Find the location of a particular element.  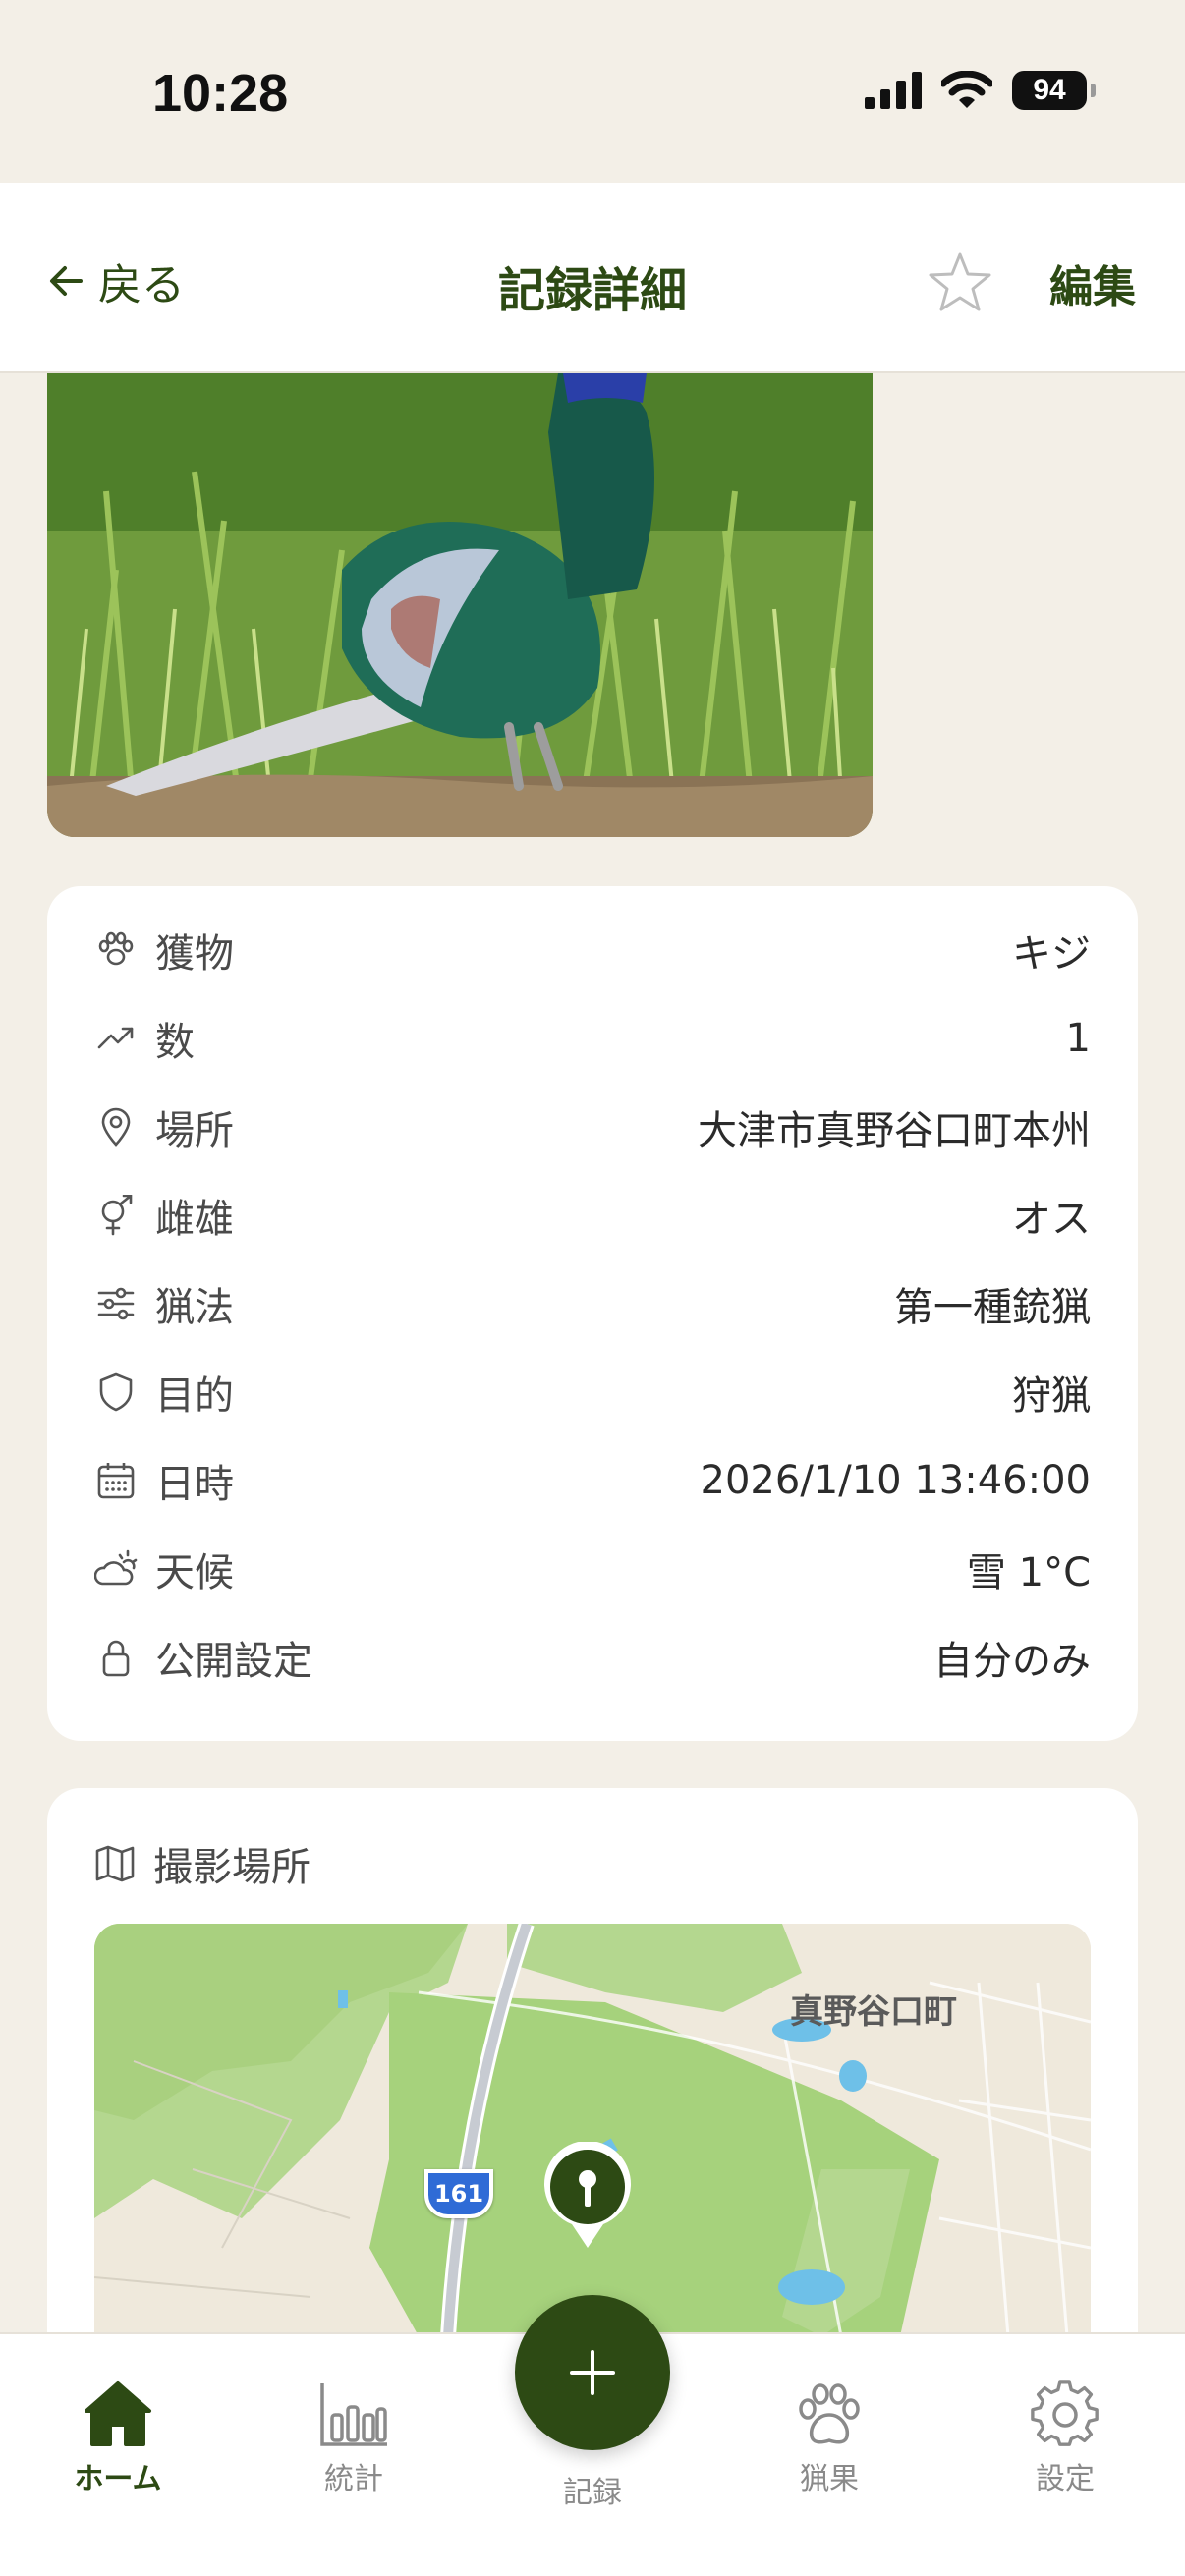

detail-row-visibility: 公開設定 自分のみ is located at coordinates (592, 1657).